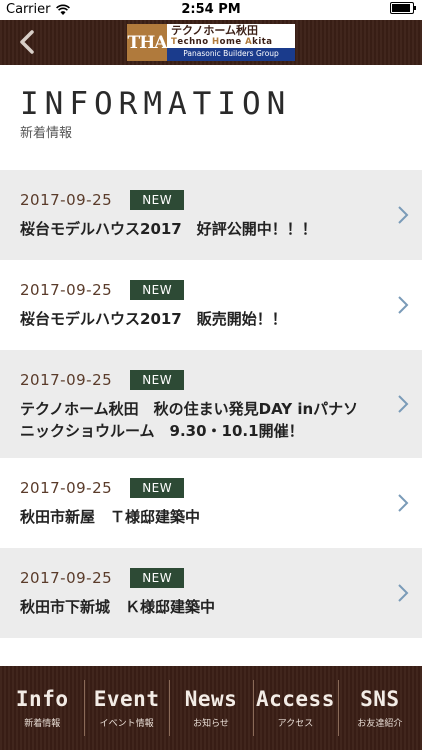  What do you see at coordinates (231, 54) in the screenshot?
I see `logo-group: Panasonic Builders Group` at bounding box center [231, 54].